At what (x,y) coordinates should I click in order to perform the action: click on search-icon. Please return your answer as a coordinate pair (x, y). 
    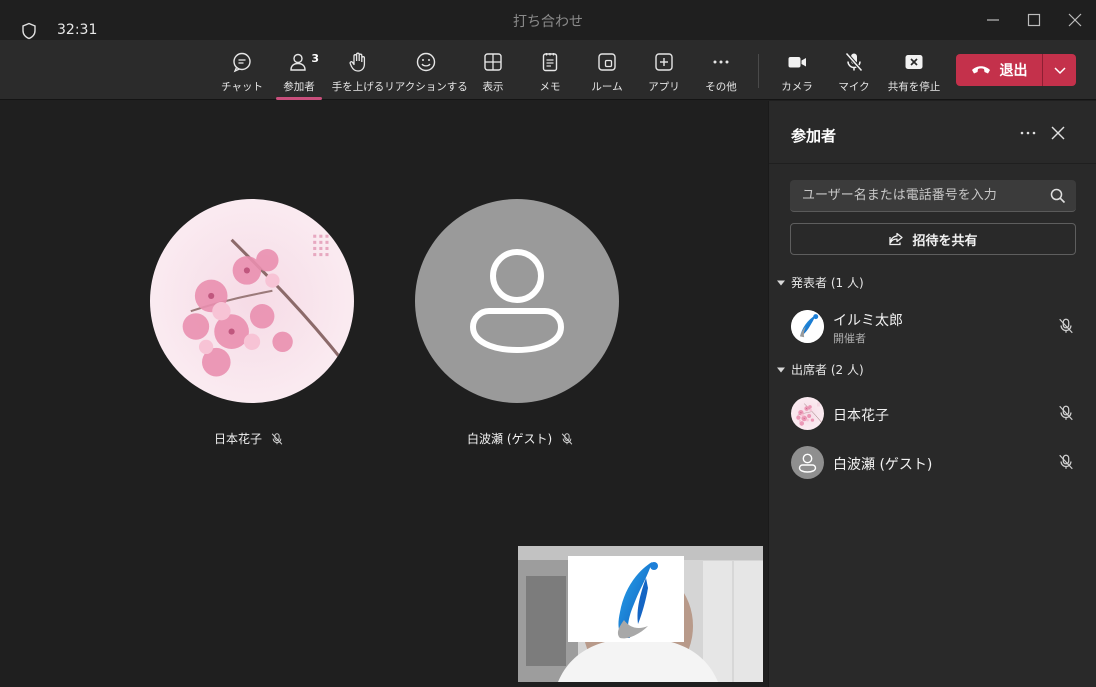
    Looking at the image, I should click on (1058, 196).